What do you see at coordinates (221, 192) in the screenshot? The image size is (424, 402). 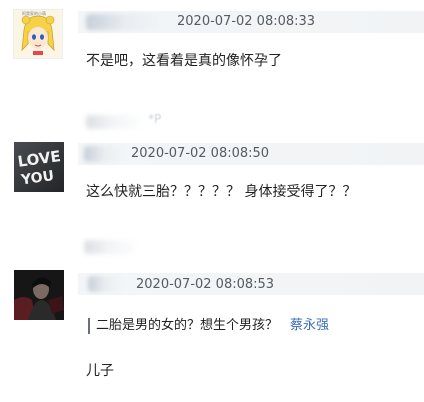 I see `comment-text: 这么快就三胎？？？？？ 身体接受得了？？` at bounding box center [221, 192].